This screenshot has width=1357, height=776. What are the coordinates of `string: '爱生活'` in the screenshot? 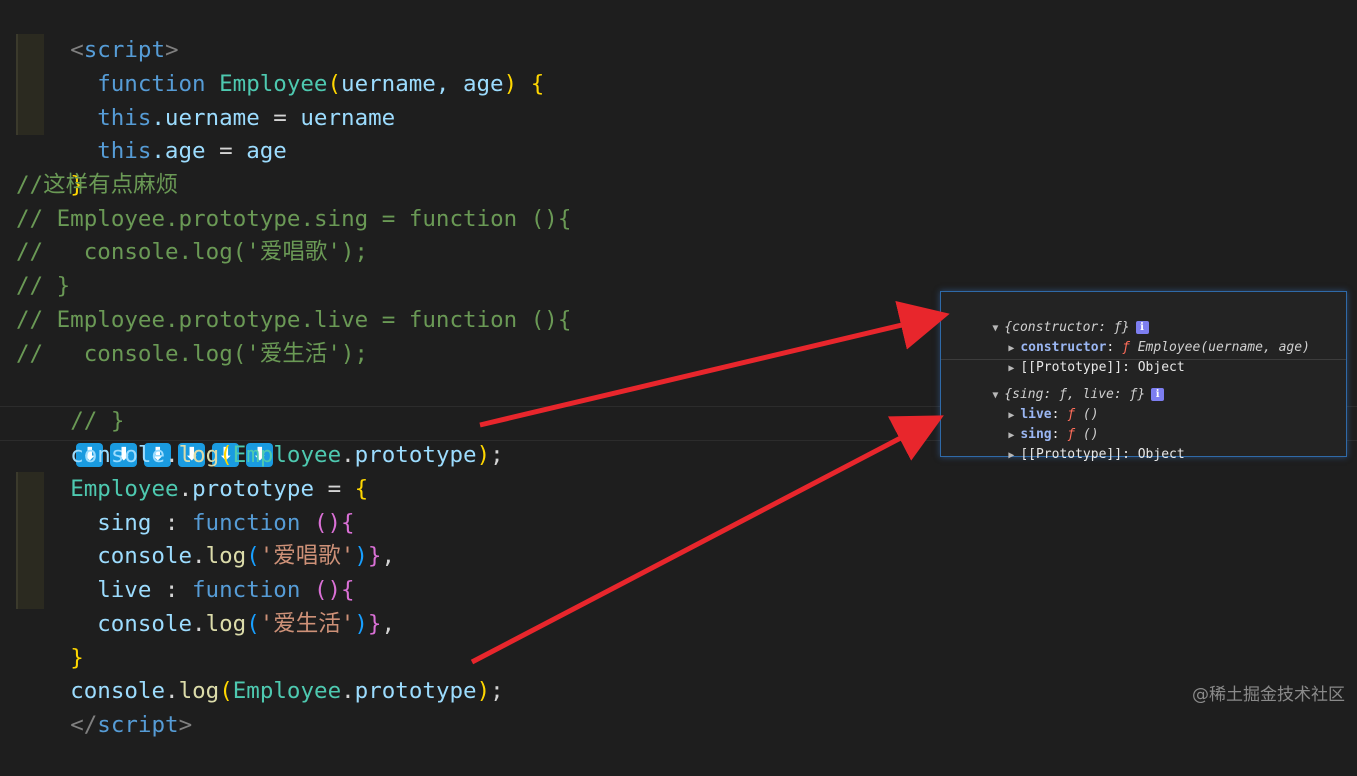 It's located at (307, 623).